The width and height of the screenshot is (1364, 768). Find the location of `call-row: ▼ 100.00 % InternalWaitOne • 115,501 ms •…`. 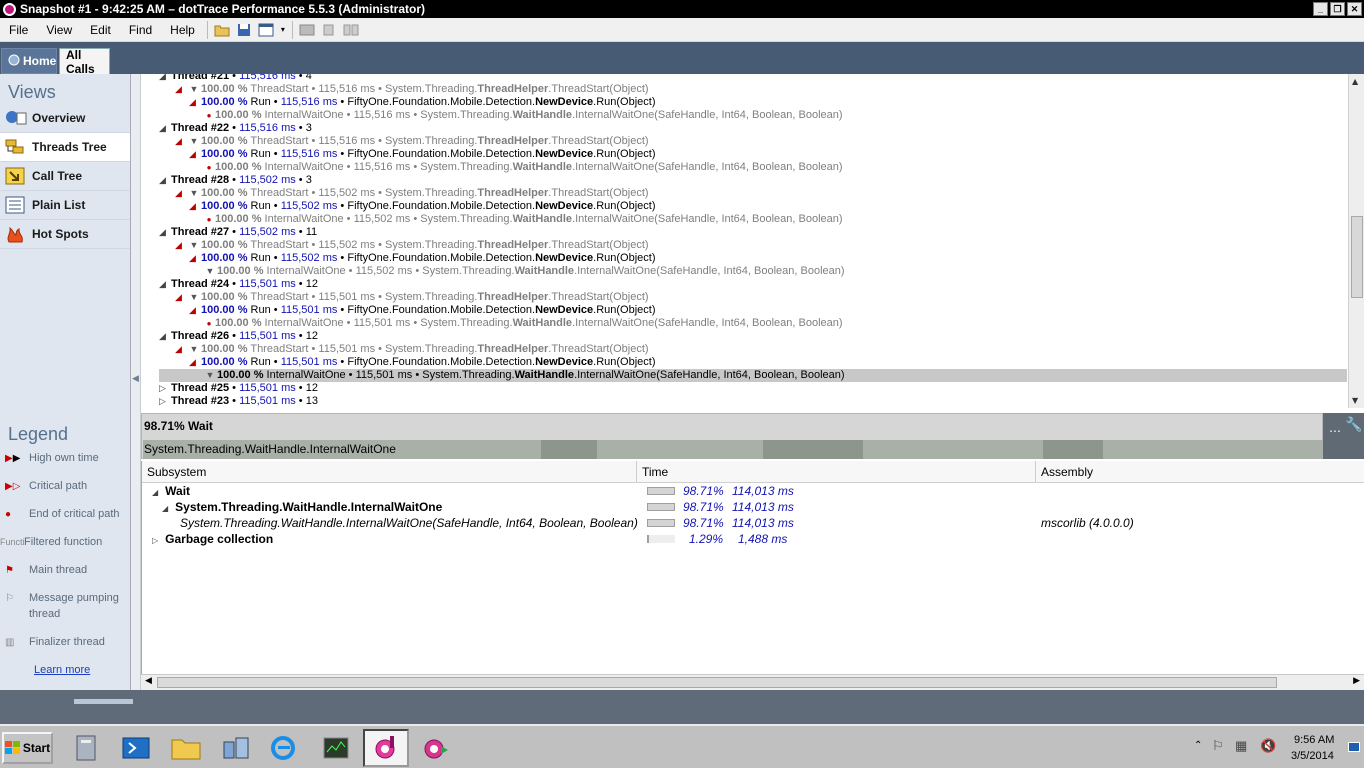

call-row: ▼ 100.00 % InternalWaitOne • 115,501 ms •… is located at coordinates (753, 375).